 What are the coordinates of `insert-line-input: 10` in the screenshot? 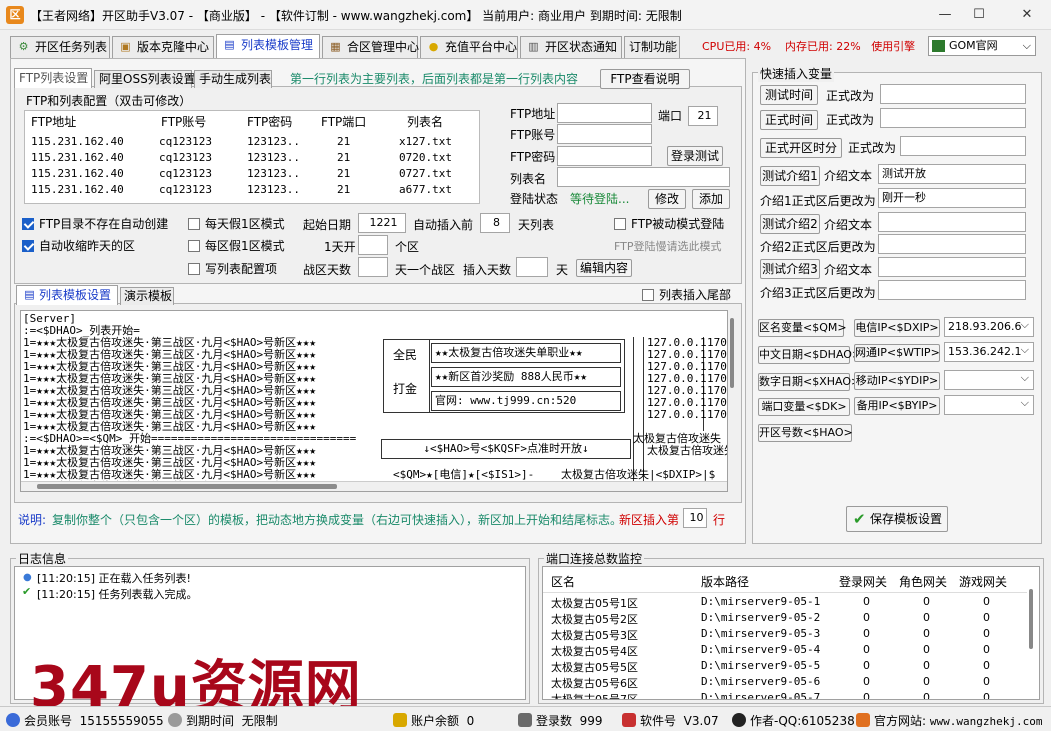 It's located at (695, 518).